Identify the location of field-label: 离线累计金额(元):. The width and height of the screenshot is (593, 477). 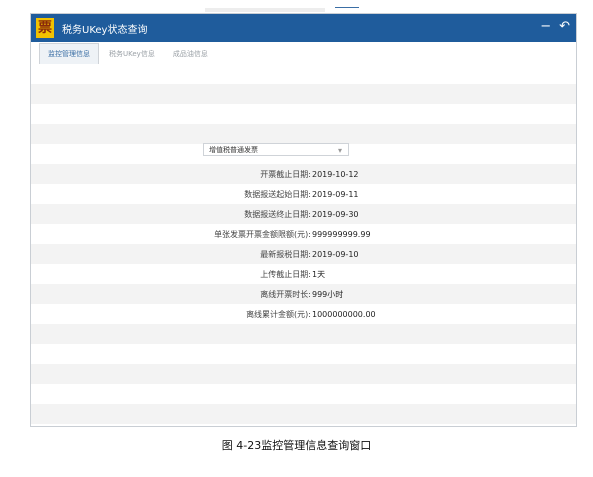
(278, 314).